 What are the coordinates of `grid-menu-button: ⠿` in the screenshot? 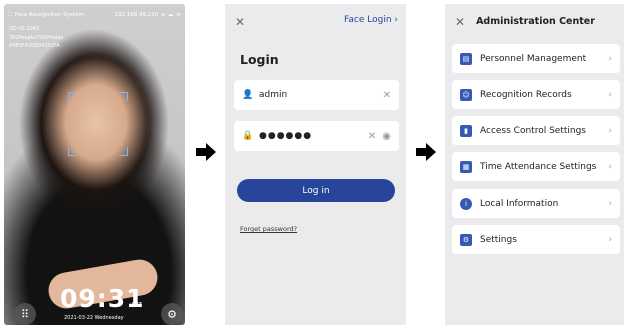 It's located at (25, 314).